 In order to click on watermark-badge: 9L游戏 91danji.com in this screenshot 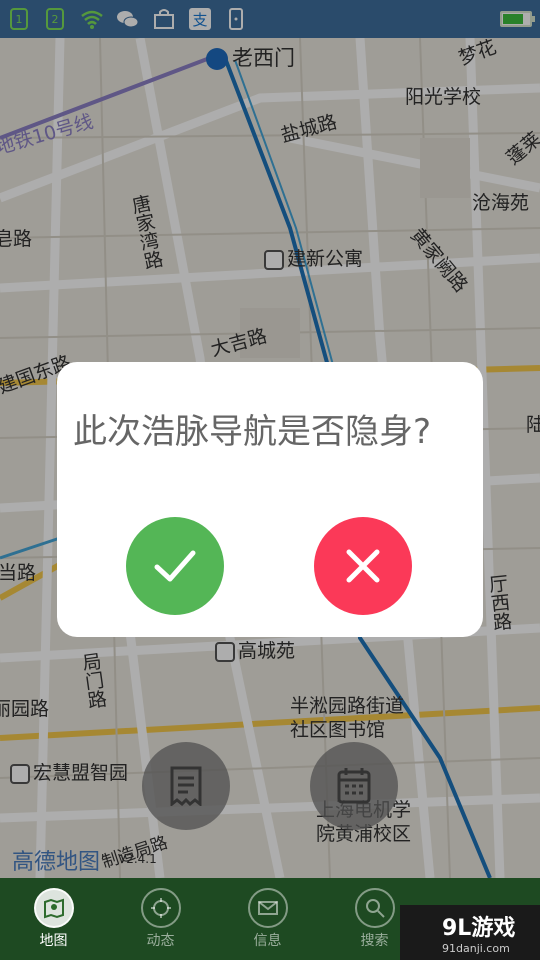, I will do `click(470, 932)`.